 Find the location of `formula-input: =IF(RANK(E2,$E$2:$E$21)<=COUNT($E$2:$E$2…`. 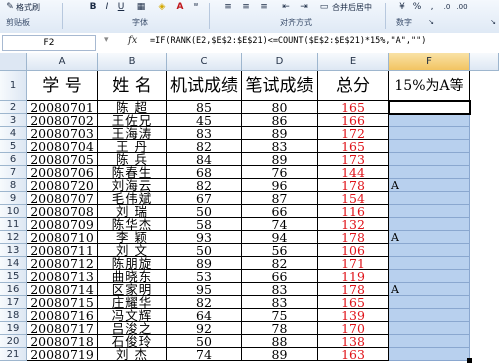

formula-input: =IF(RANK(E2,$E$2:$E$21)<=COUNT($E$2:$E$2… is located at coordinates (288, 41).